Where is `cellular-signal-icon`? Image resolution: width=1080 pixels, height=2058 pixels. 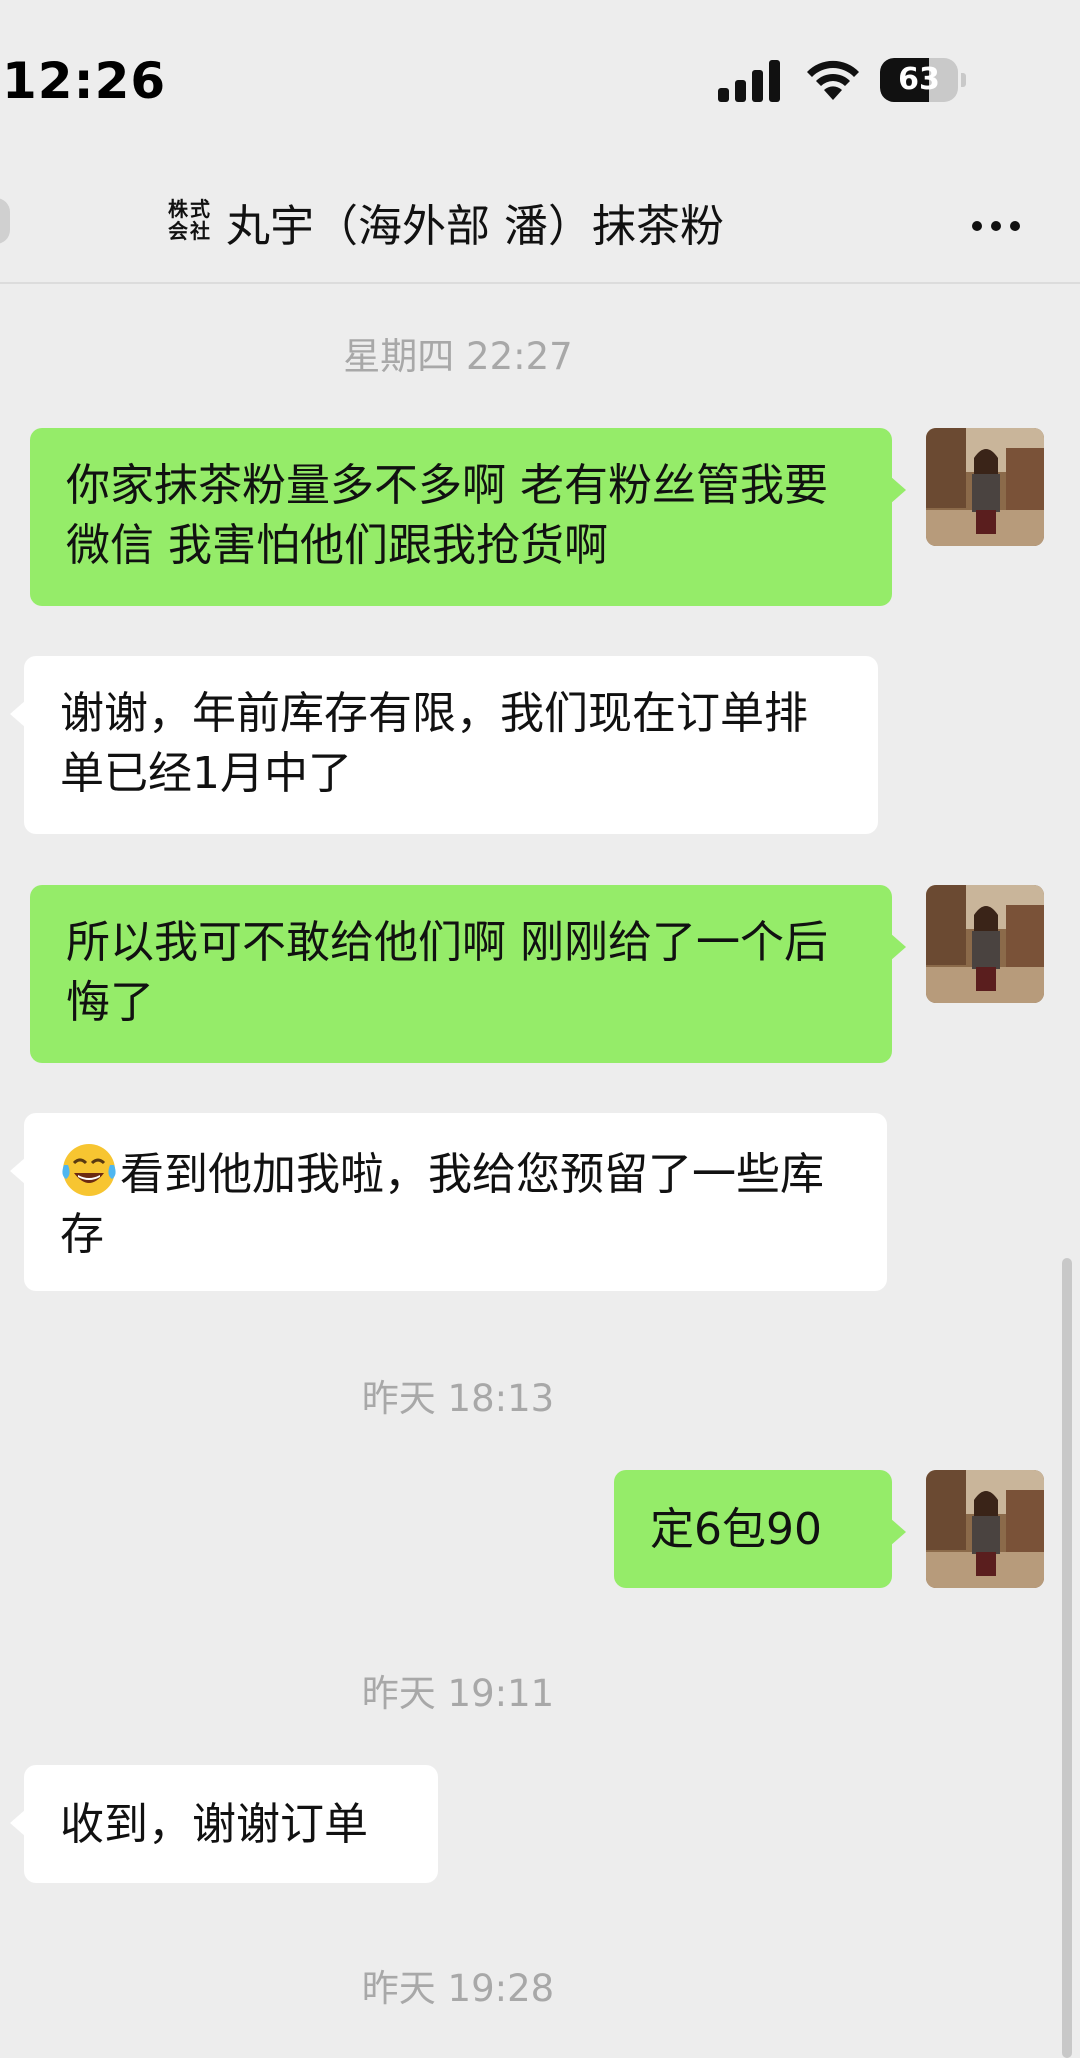 cellular-signal-icon is located at coordinates (749, 81).